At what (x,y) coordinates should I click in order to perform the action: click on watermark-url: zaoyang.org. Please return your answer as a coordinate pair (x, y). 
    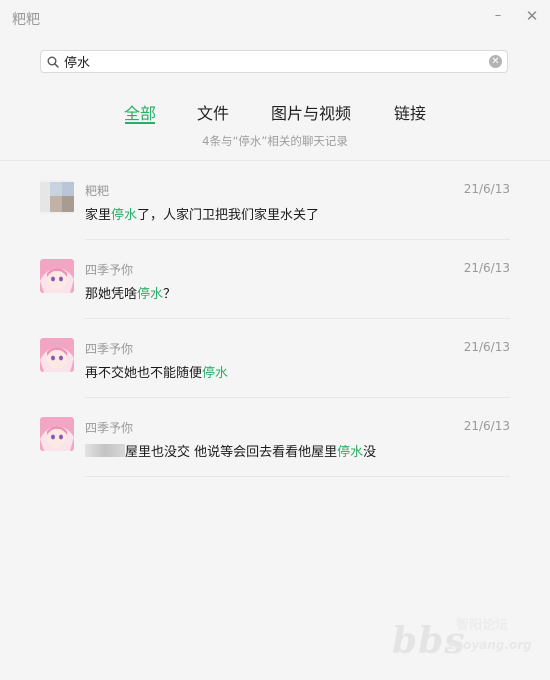
    Looking at the image, I should click on (490, 645).